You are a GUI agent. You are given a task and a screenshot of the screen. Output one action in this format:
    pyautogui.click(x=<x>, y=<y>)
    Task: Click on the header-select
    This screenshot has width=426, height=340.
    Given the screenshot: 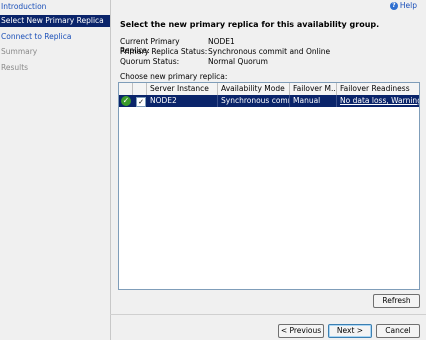 What is the action you would take?
    pyautogui.click(x=140, y=89)
    